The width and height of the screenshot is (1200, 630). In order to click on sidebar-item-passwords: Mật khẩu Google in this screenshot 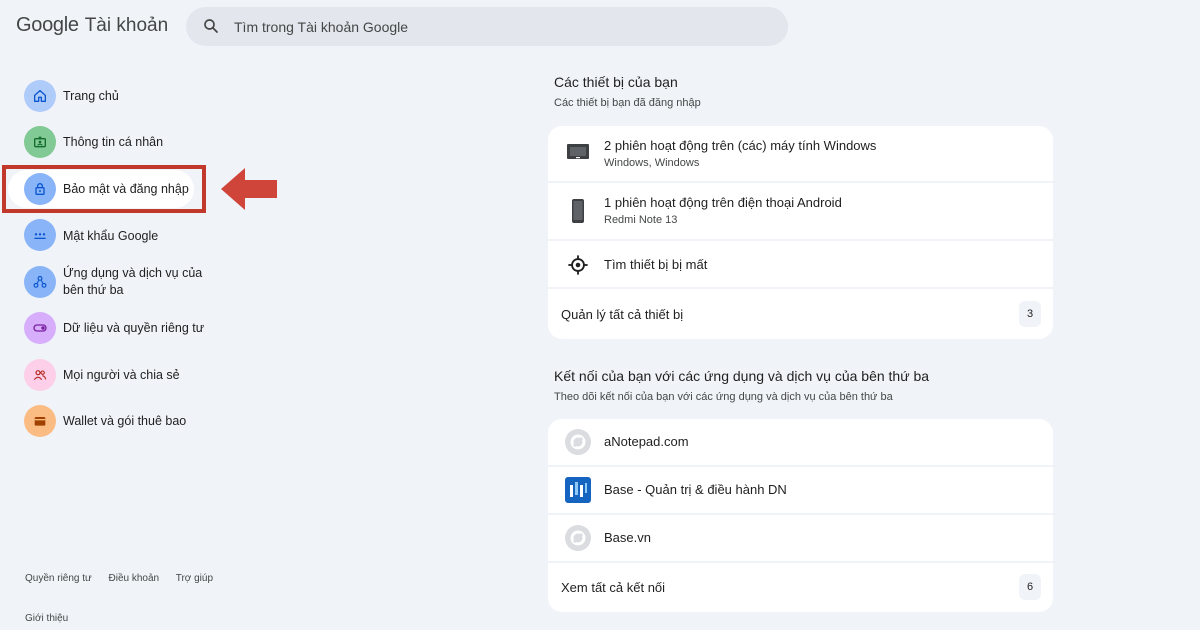, I will do `click(115, 235)`.